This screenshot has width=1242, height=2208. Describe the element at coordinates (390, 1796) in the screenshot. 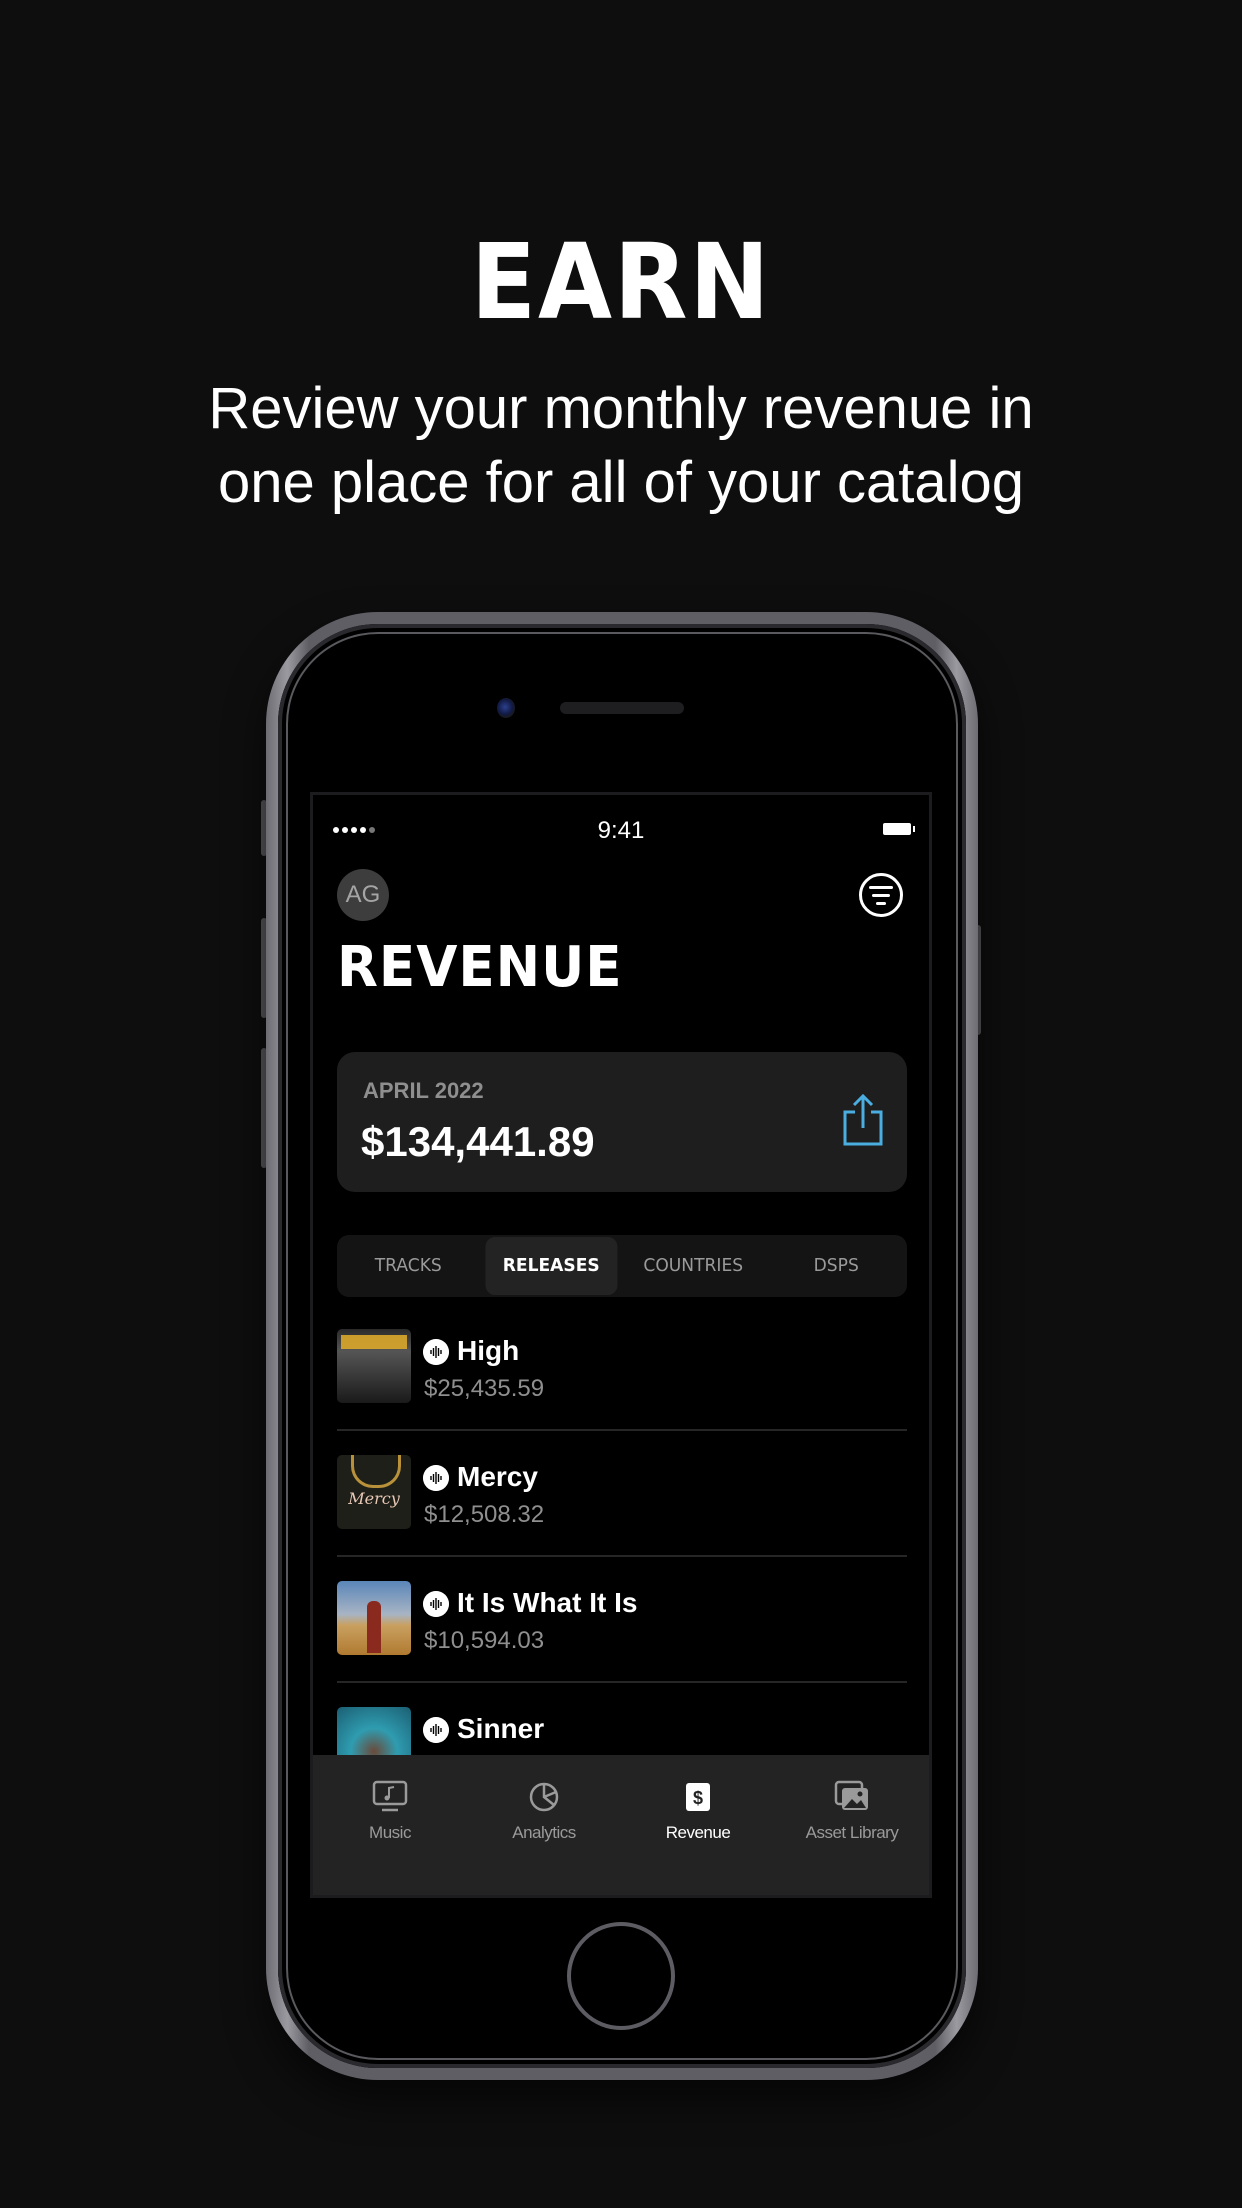

I see `music-monitor-icon` at that location.